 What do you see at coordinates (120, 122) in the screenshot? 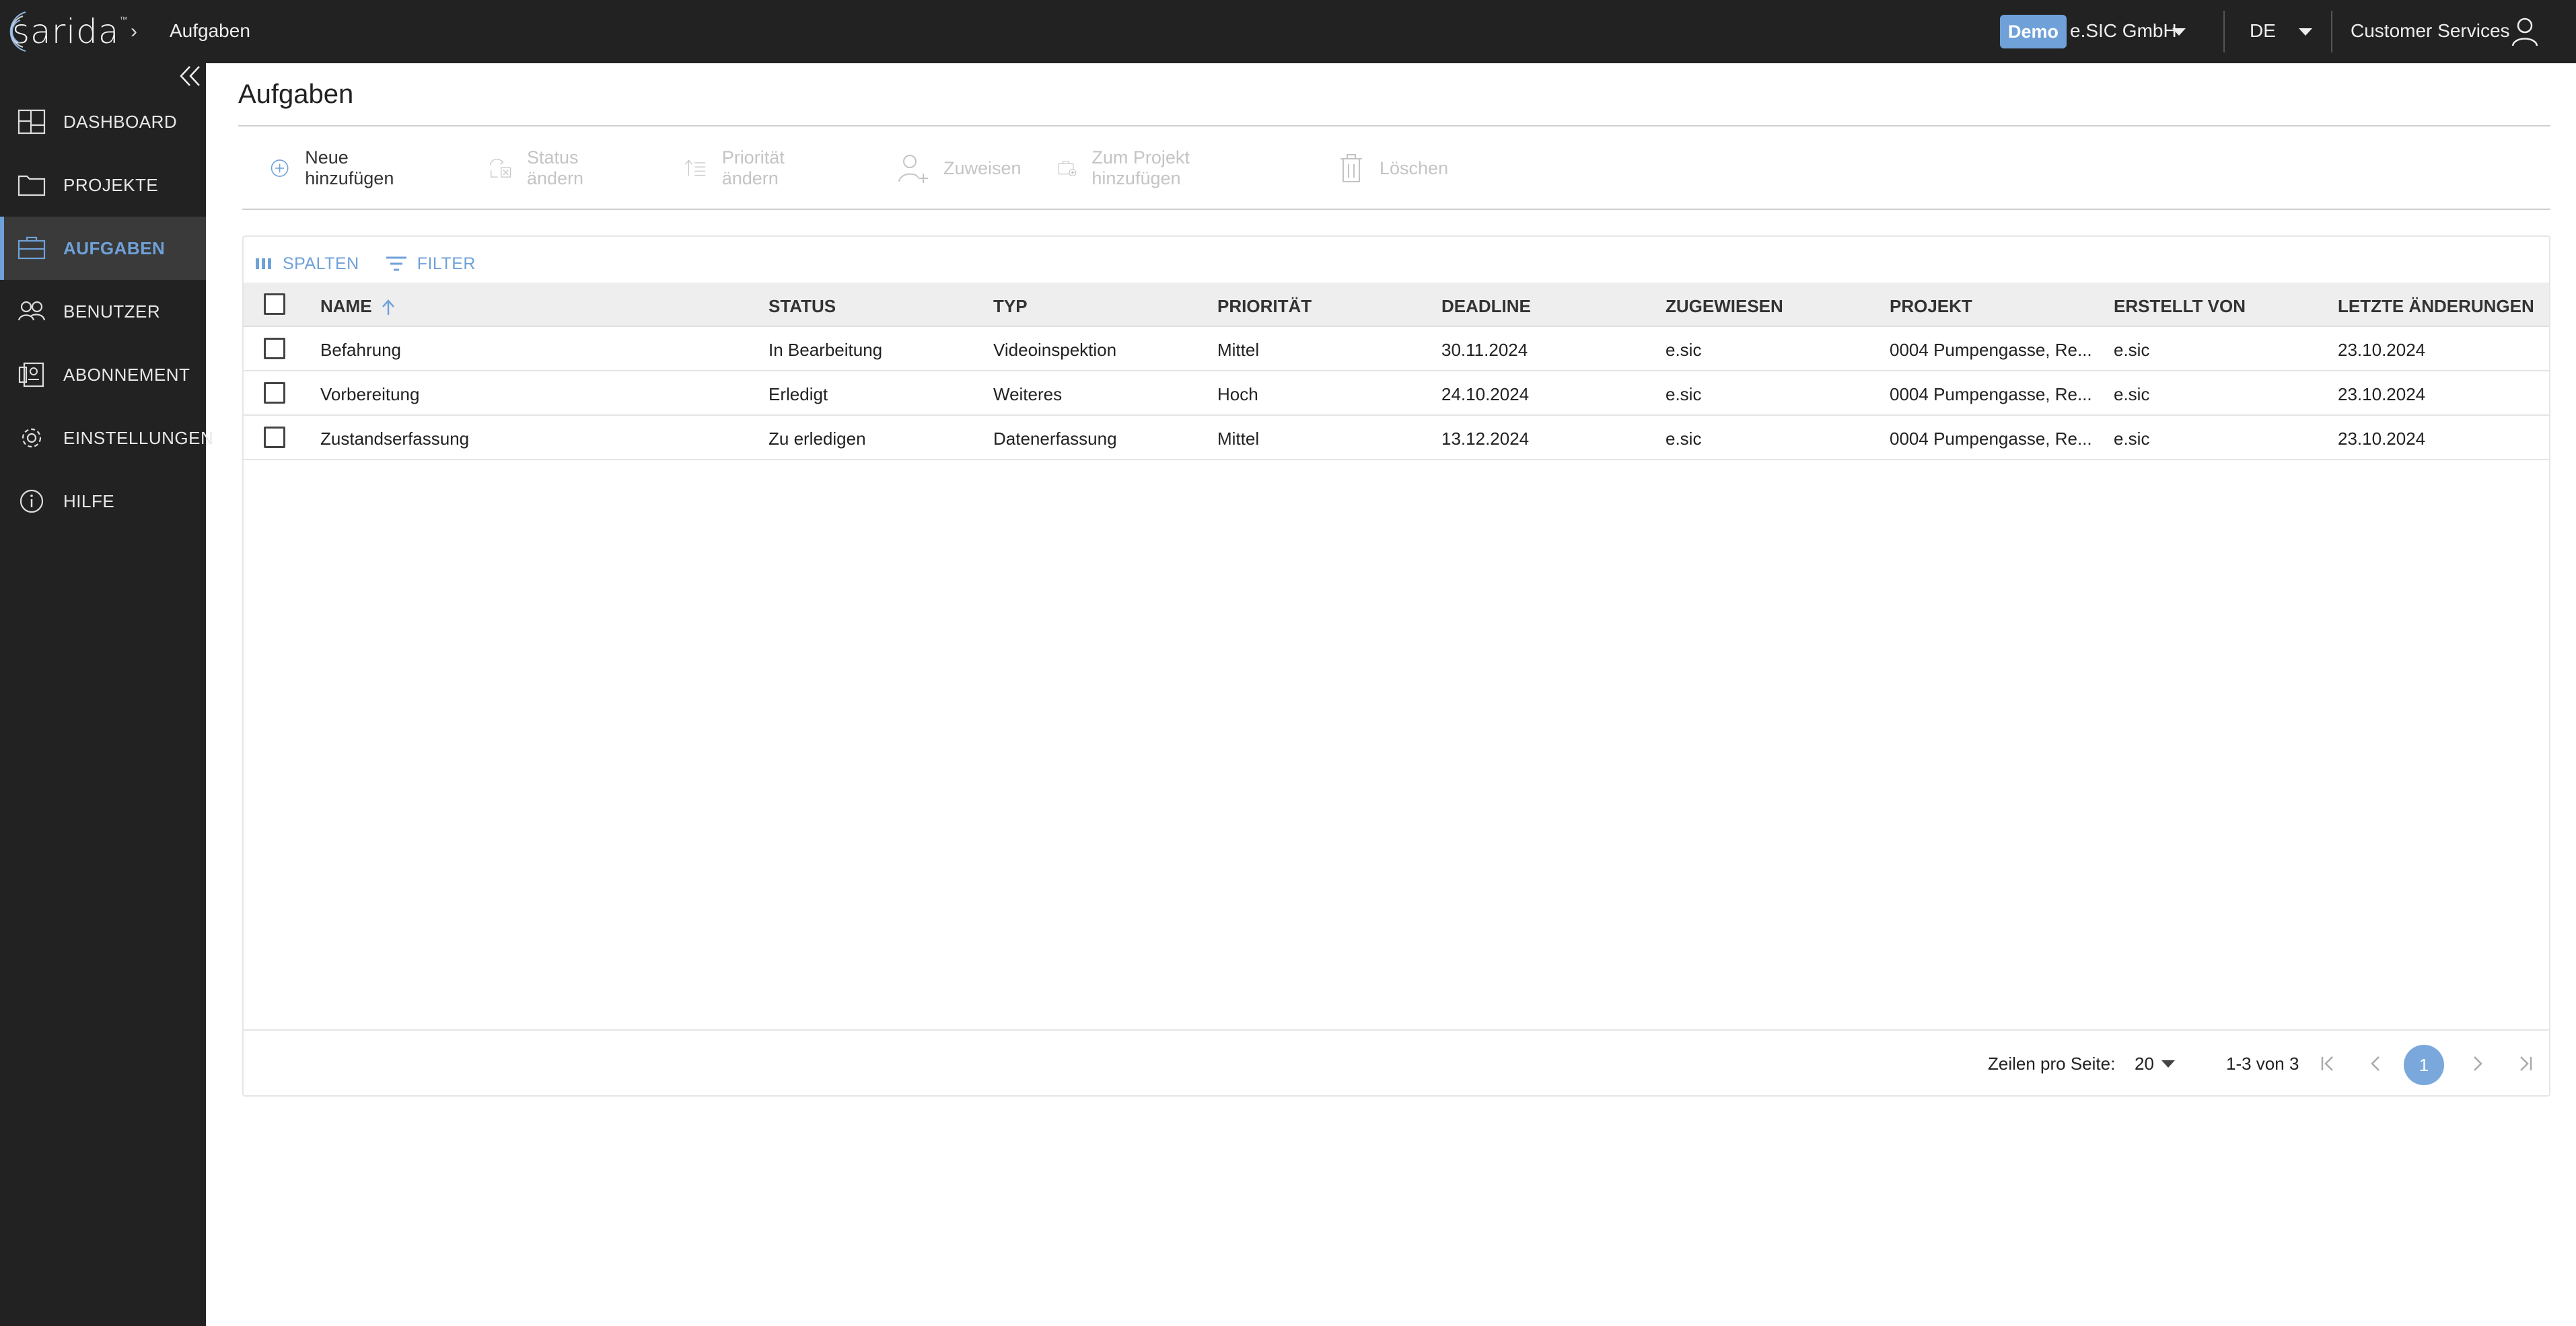
I see `sidebar-item-label: DASHBOARD` at bounding box center [120, 122].